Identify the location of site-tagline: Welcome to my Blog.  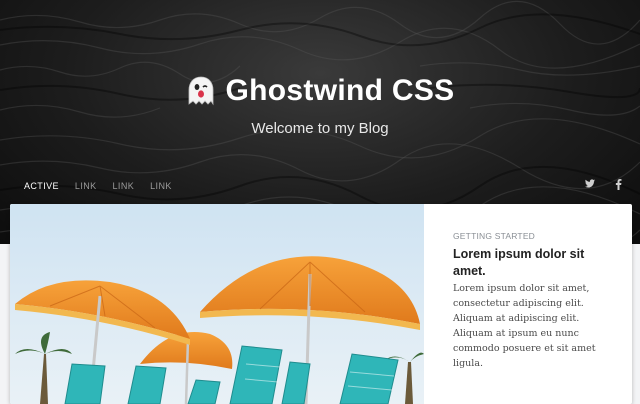
(320, 128).